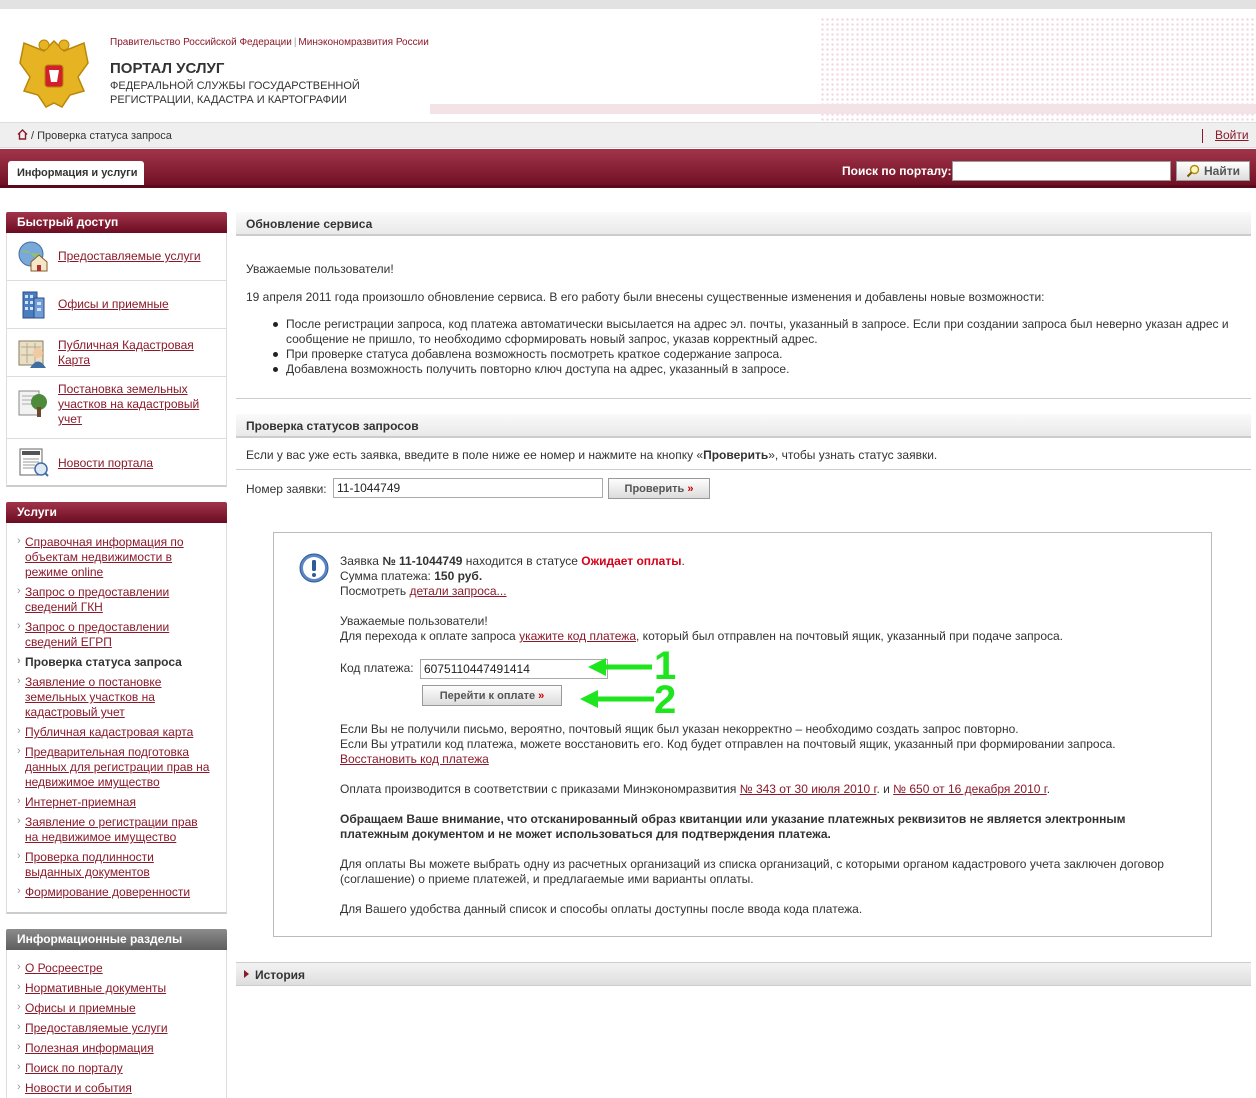 The height and width of the screenshot is (1098, 1256). Describe the element at coordinates (843, 109) in the screenshot. I see `header-band` at that location.